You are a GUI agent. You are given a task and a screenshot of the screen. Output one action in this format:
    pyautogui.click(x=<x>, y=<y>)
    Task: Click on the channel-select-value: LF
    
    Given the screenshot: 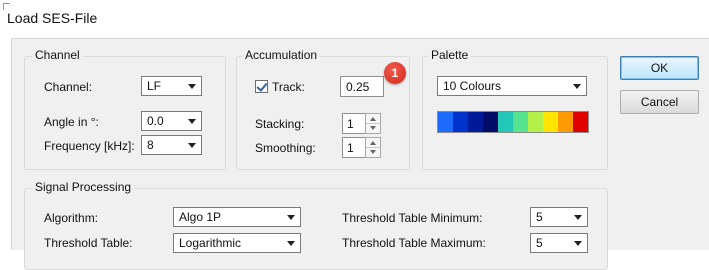 What is the action you would take?
    pyautogui.click(x=154, y=86)
    